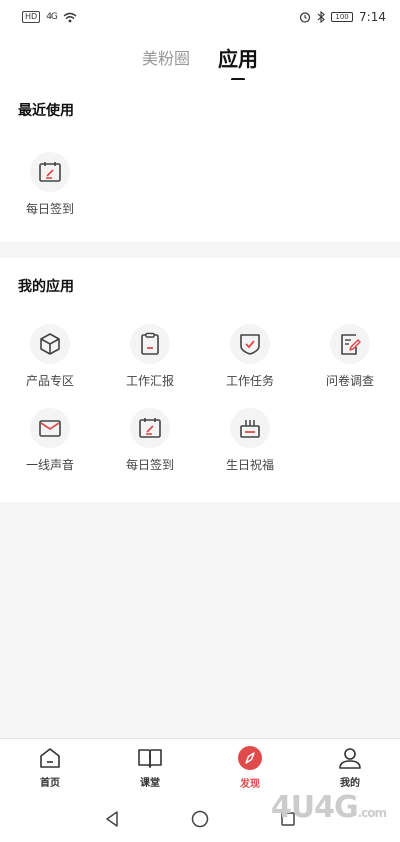  I want to click on nav-home: 首页, so click(50, 767).